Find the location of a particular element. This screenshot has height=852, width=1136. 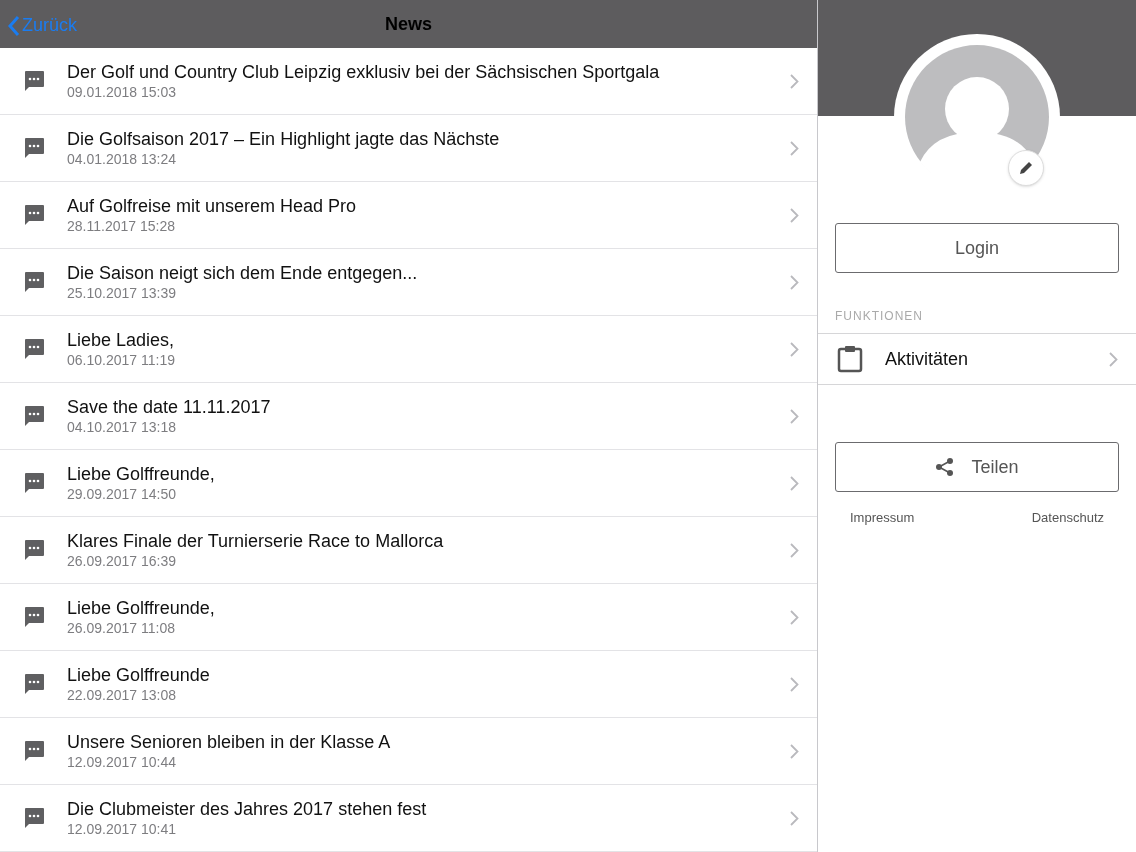

function-label: Aktivitäten is located at coordinates (927, 359).